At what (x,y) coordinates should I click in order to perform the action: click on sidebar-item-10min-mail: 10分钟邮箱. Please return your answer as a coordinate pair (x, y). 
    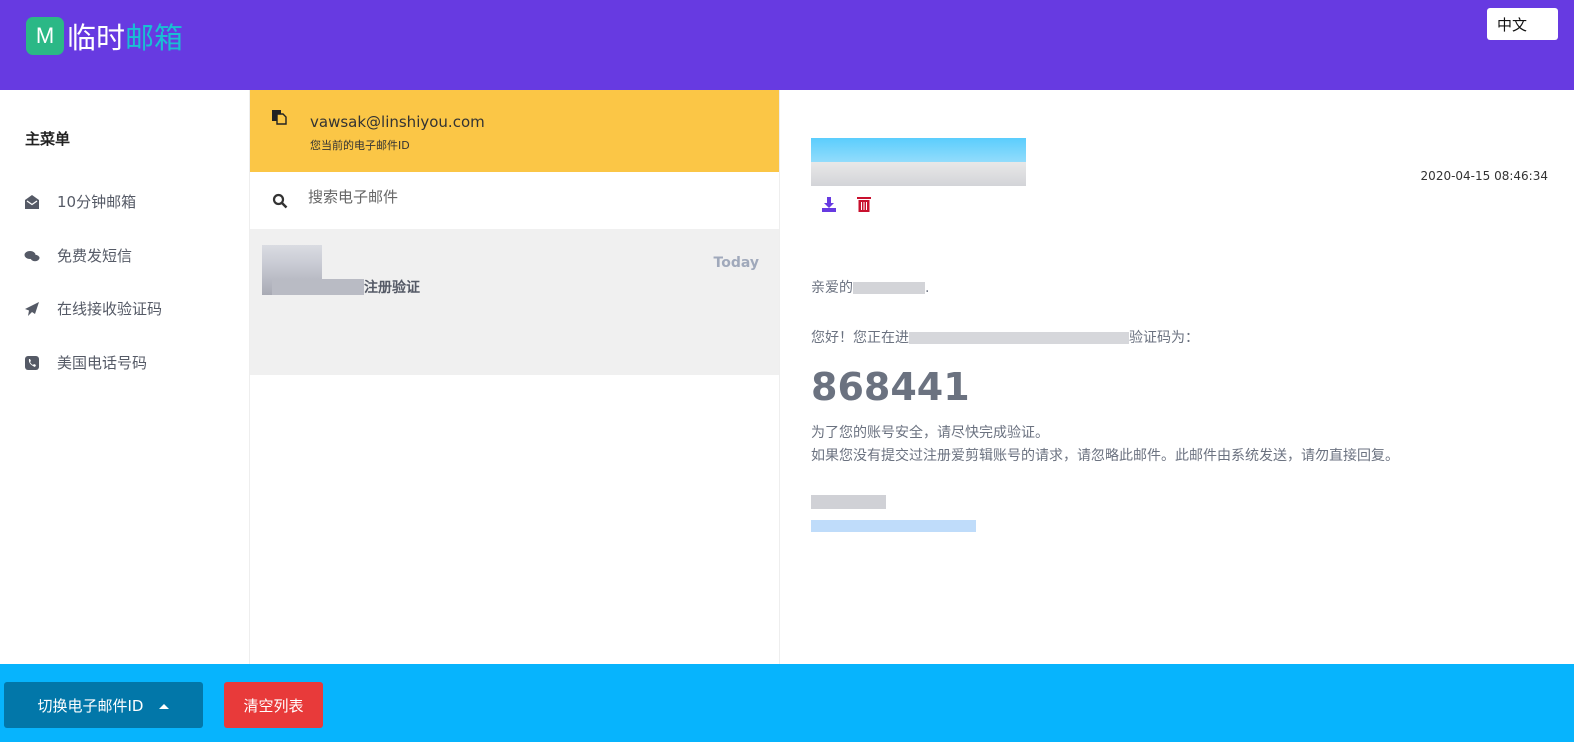
    Looking at the image, I should click on (80, 201).